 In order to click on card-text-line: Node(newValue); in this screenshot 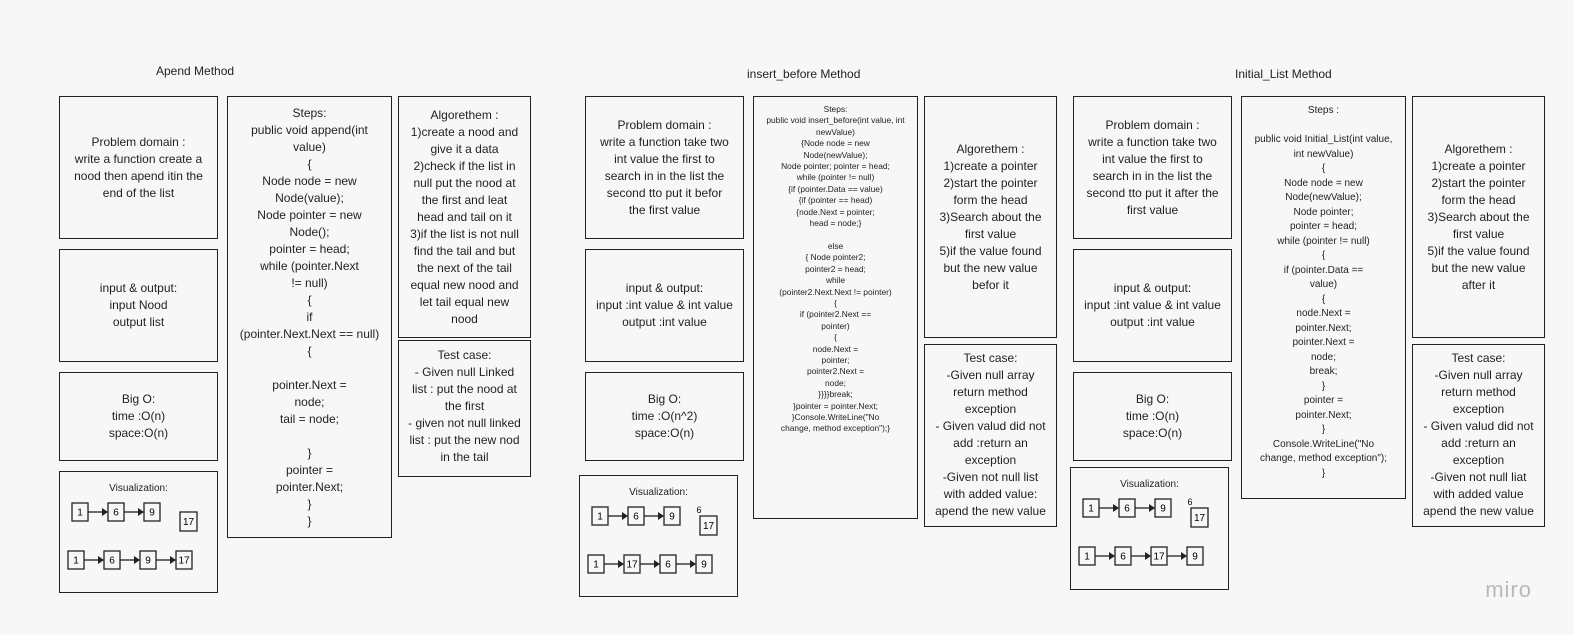, I will do `click(1323, 197)`.